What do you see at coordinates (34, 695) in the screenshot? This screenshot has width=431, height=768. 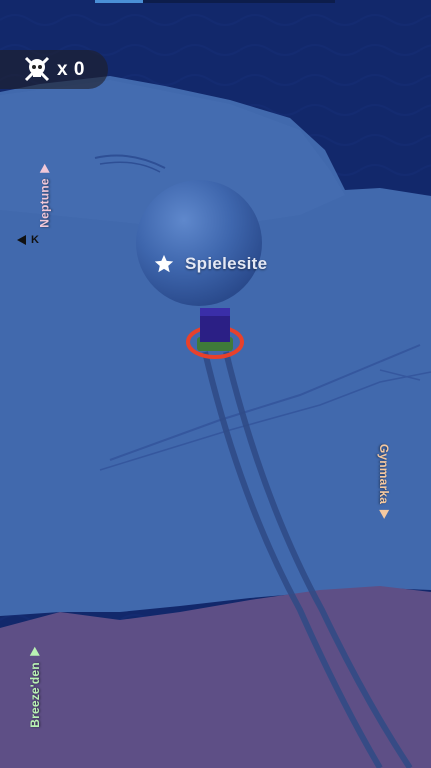 I see `opponent-name: Breeze'den` at bounding box center [34, 695].